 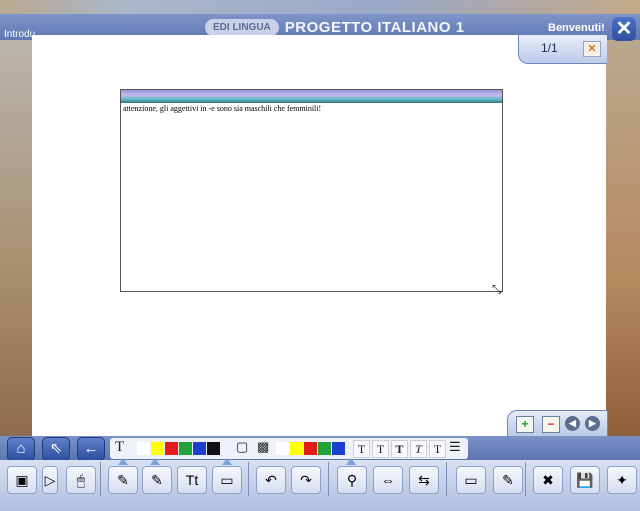 What do you see at coordinates (576, 28) in the screenshot?
I see `welcome-text: Benvenuti!` at bounding box center [576, 28].